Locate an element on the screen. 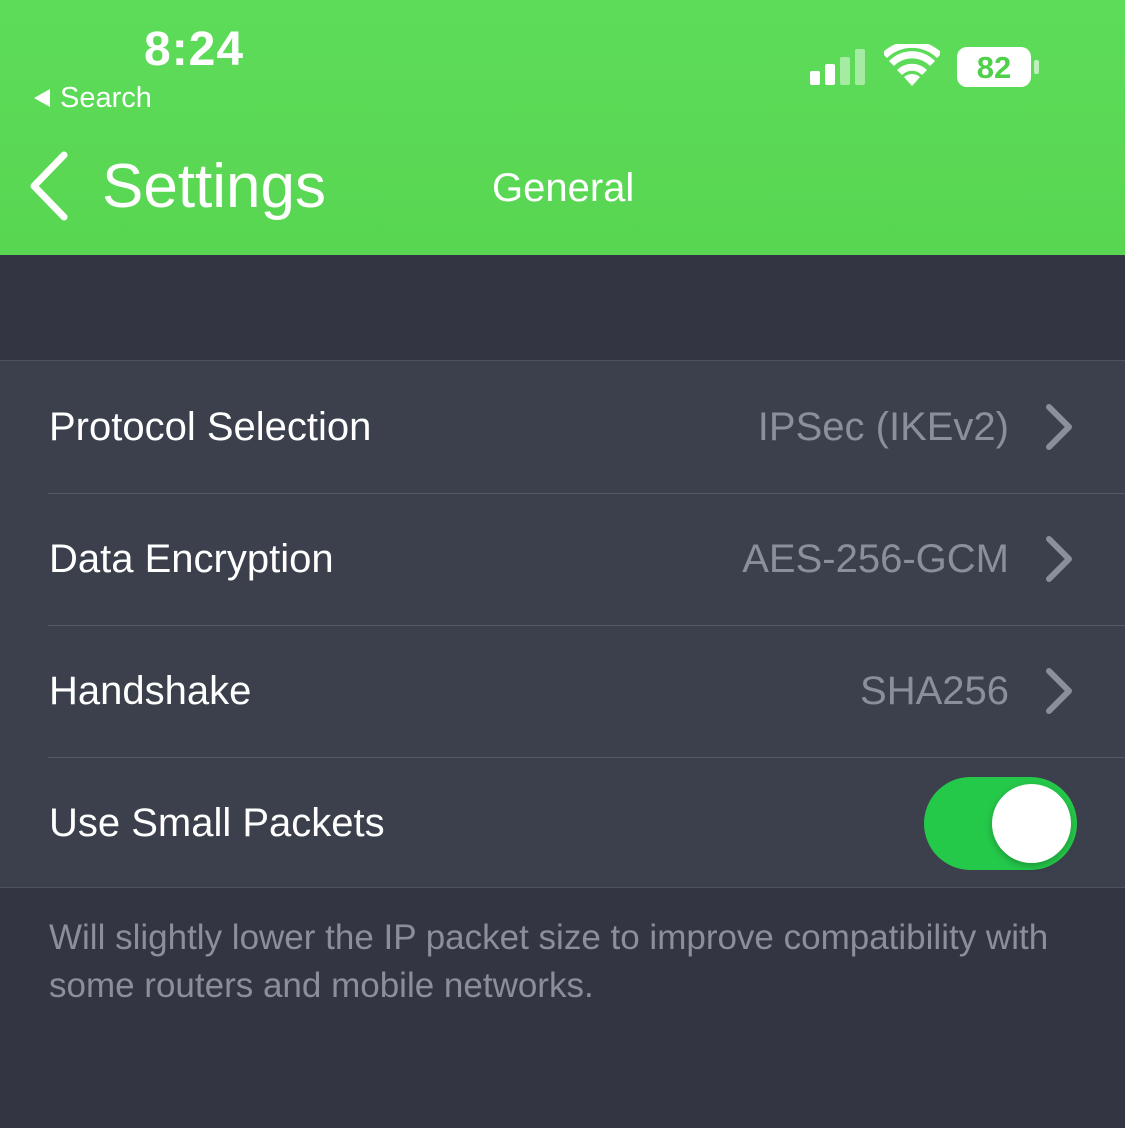 The width and height of the screenshot is (1125, 1128). row-use-small-packets: Use Small Packets is located at coordinates (562, 823).